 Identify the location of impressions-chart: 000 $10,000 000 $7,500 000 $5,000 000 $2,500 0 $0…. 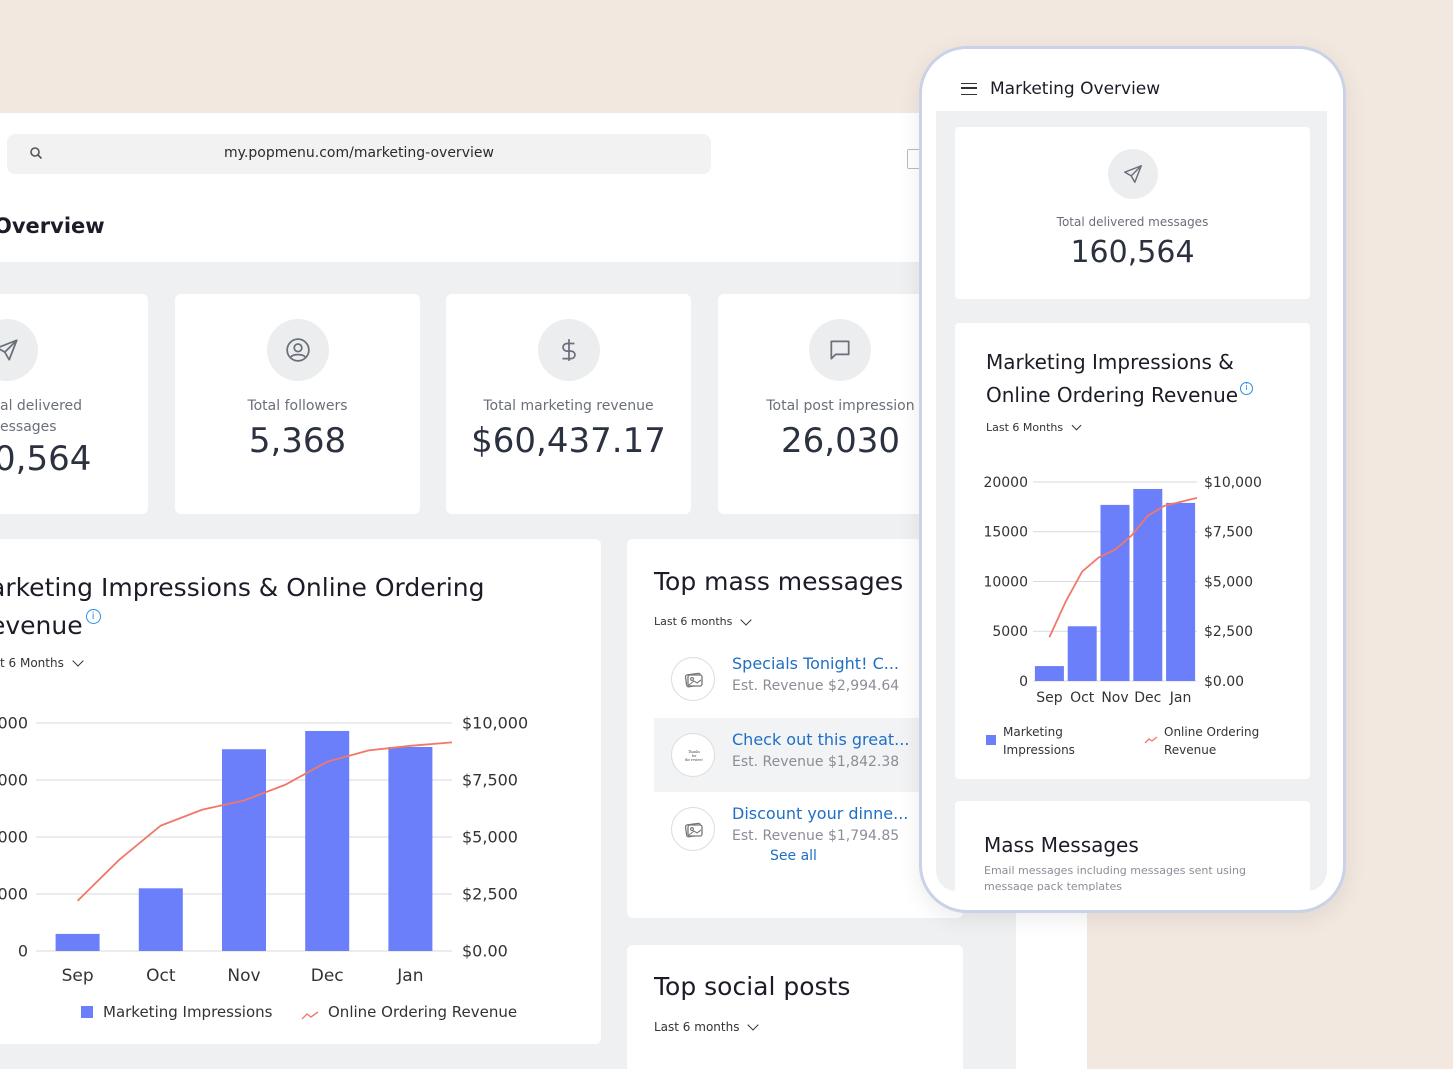
(264, 867).